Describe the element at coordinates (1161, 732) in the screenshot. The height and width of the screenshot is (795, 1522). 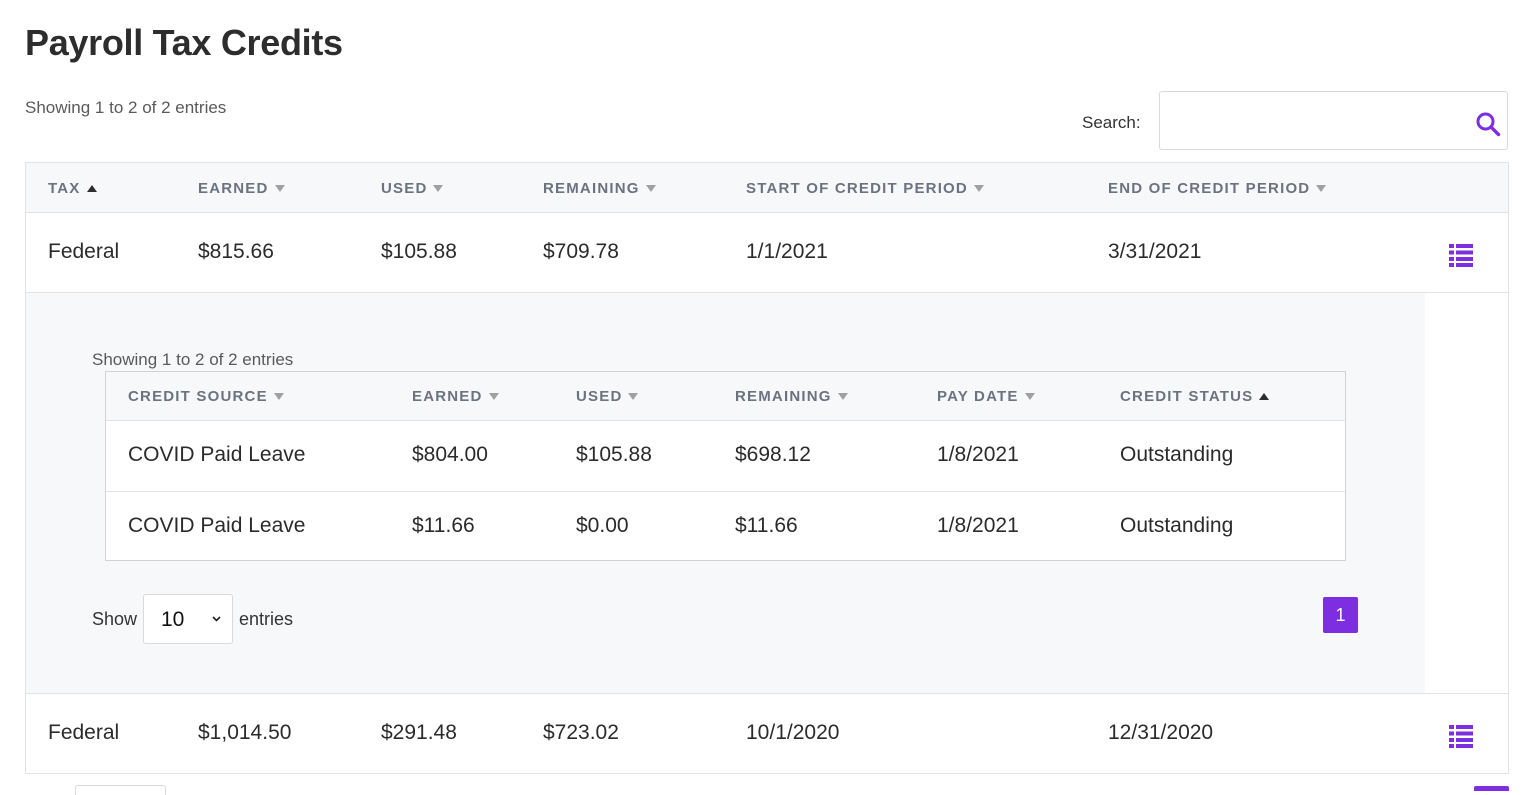
I see `cell-end-date: 12/31/2020` at that location.